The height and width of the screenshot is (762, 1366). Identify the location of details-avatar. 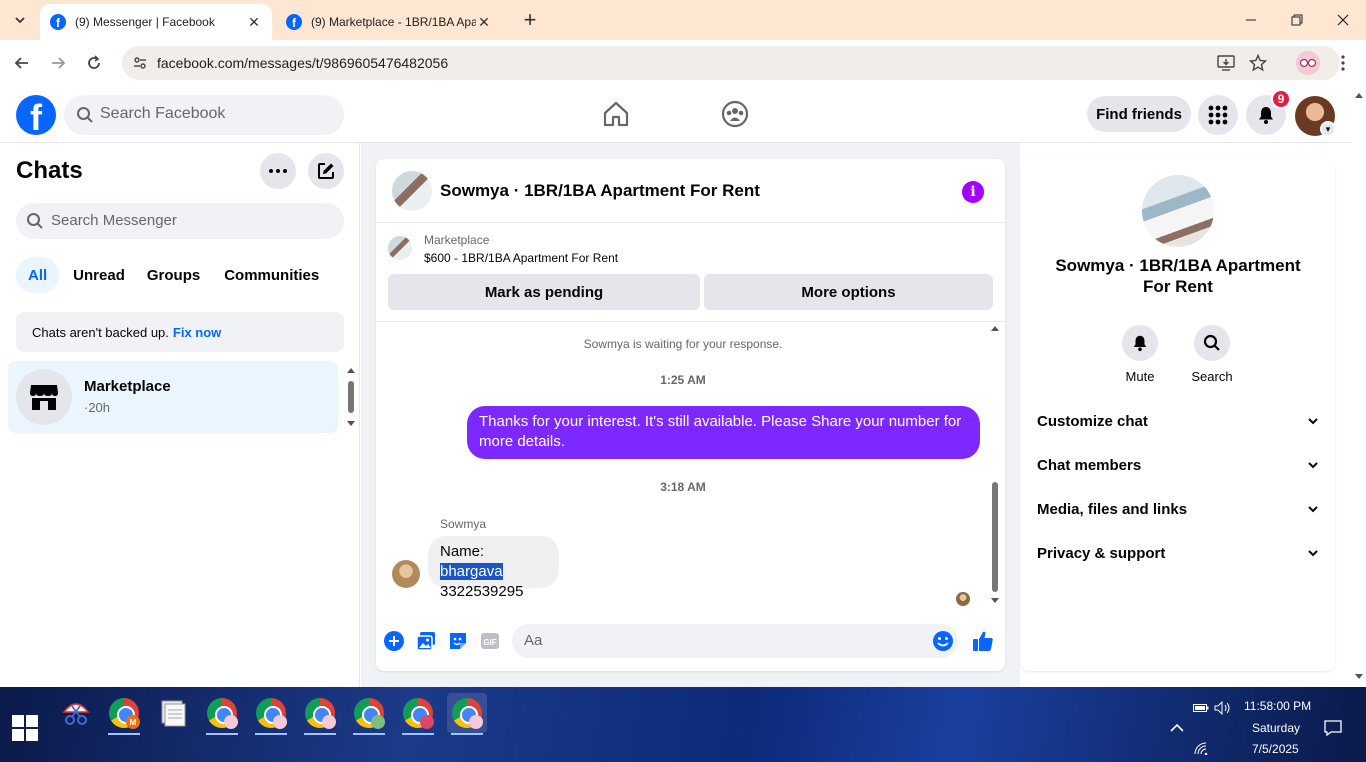
(1178, 211).